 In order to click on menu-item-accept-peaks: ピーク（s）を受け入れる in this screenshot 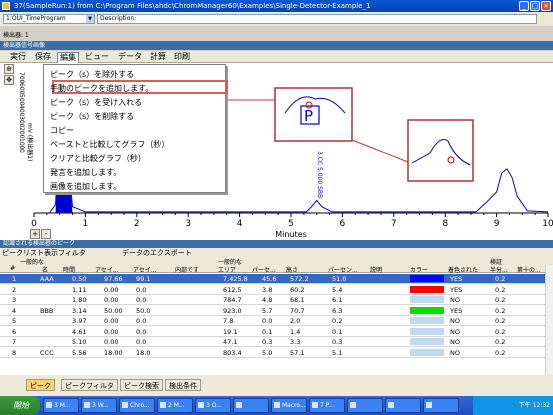, I will do `click(96, 102)`.